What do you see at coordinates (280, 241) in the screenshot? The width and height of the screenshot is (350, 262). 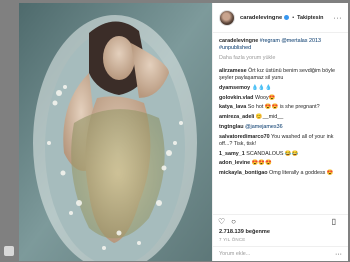 I see `post-timestamp: 7 YIL ÖNCE` at bounding box center [280, 241].